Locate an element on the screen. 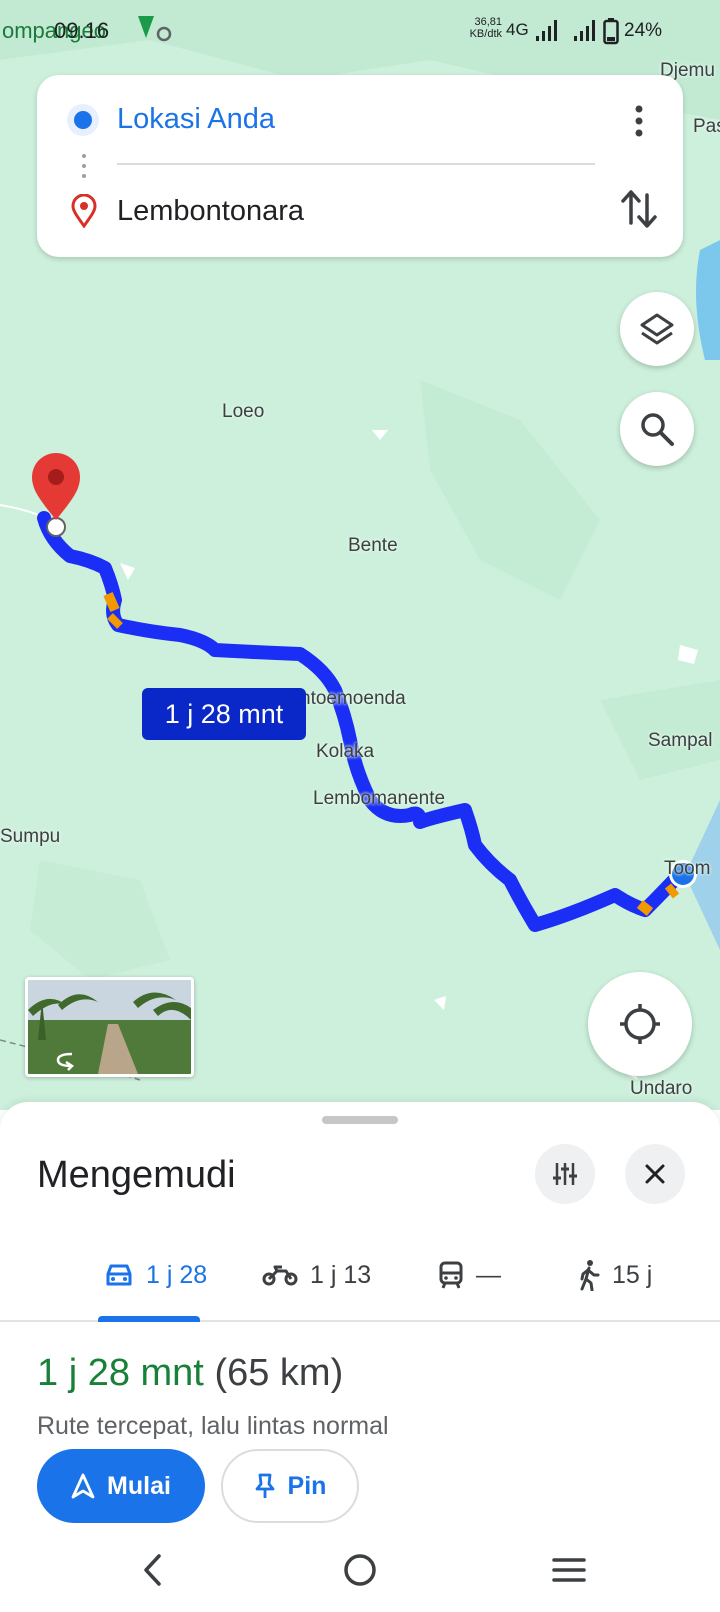  place-label: Sumpu is located at coordinates (30, 836).